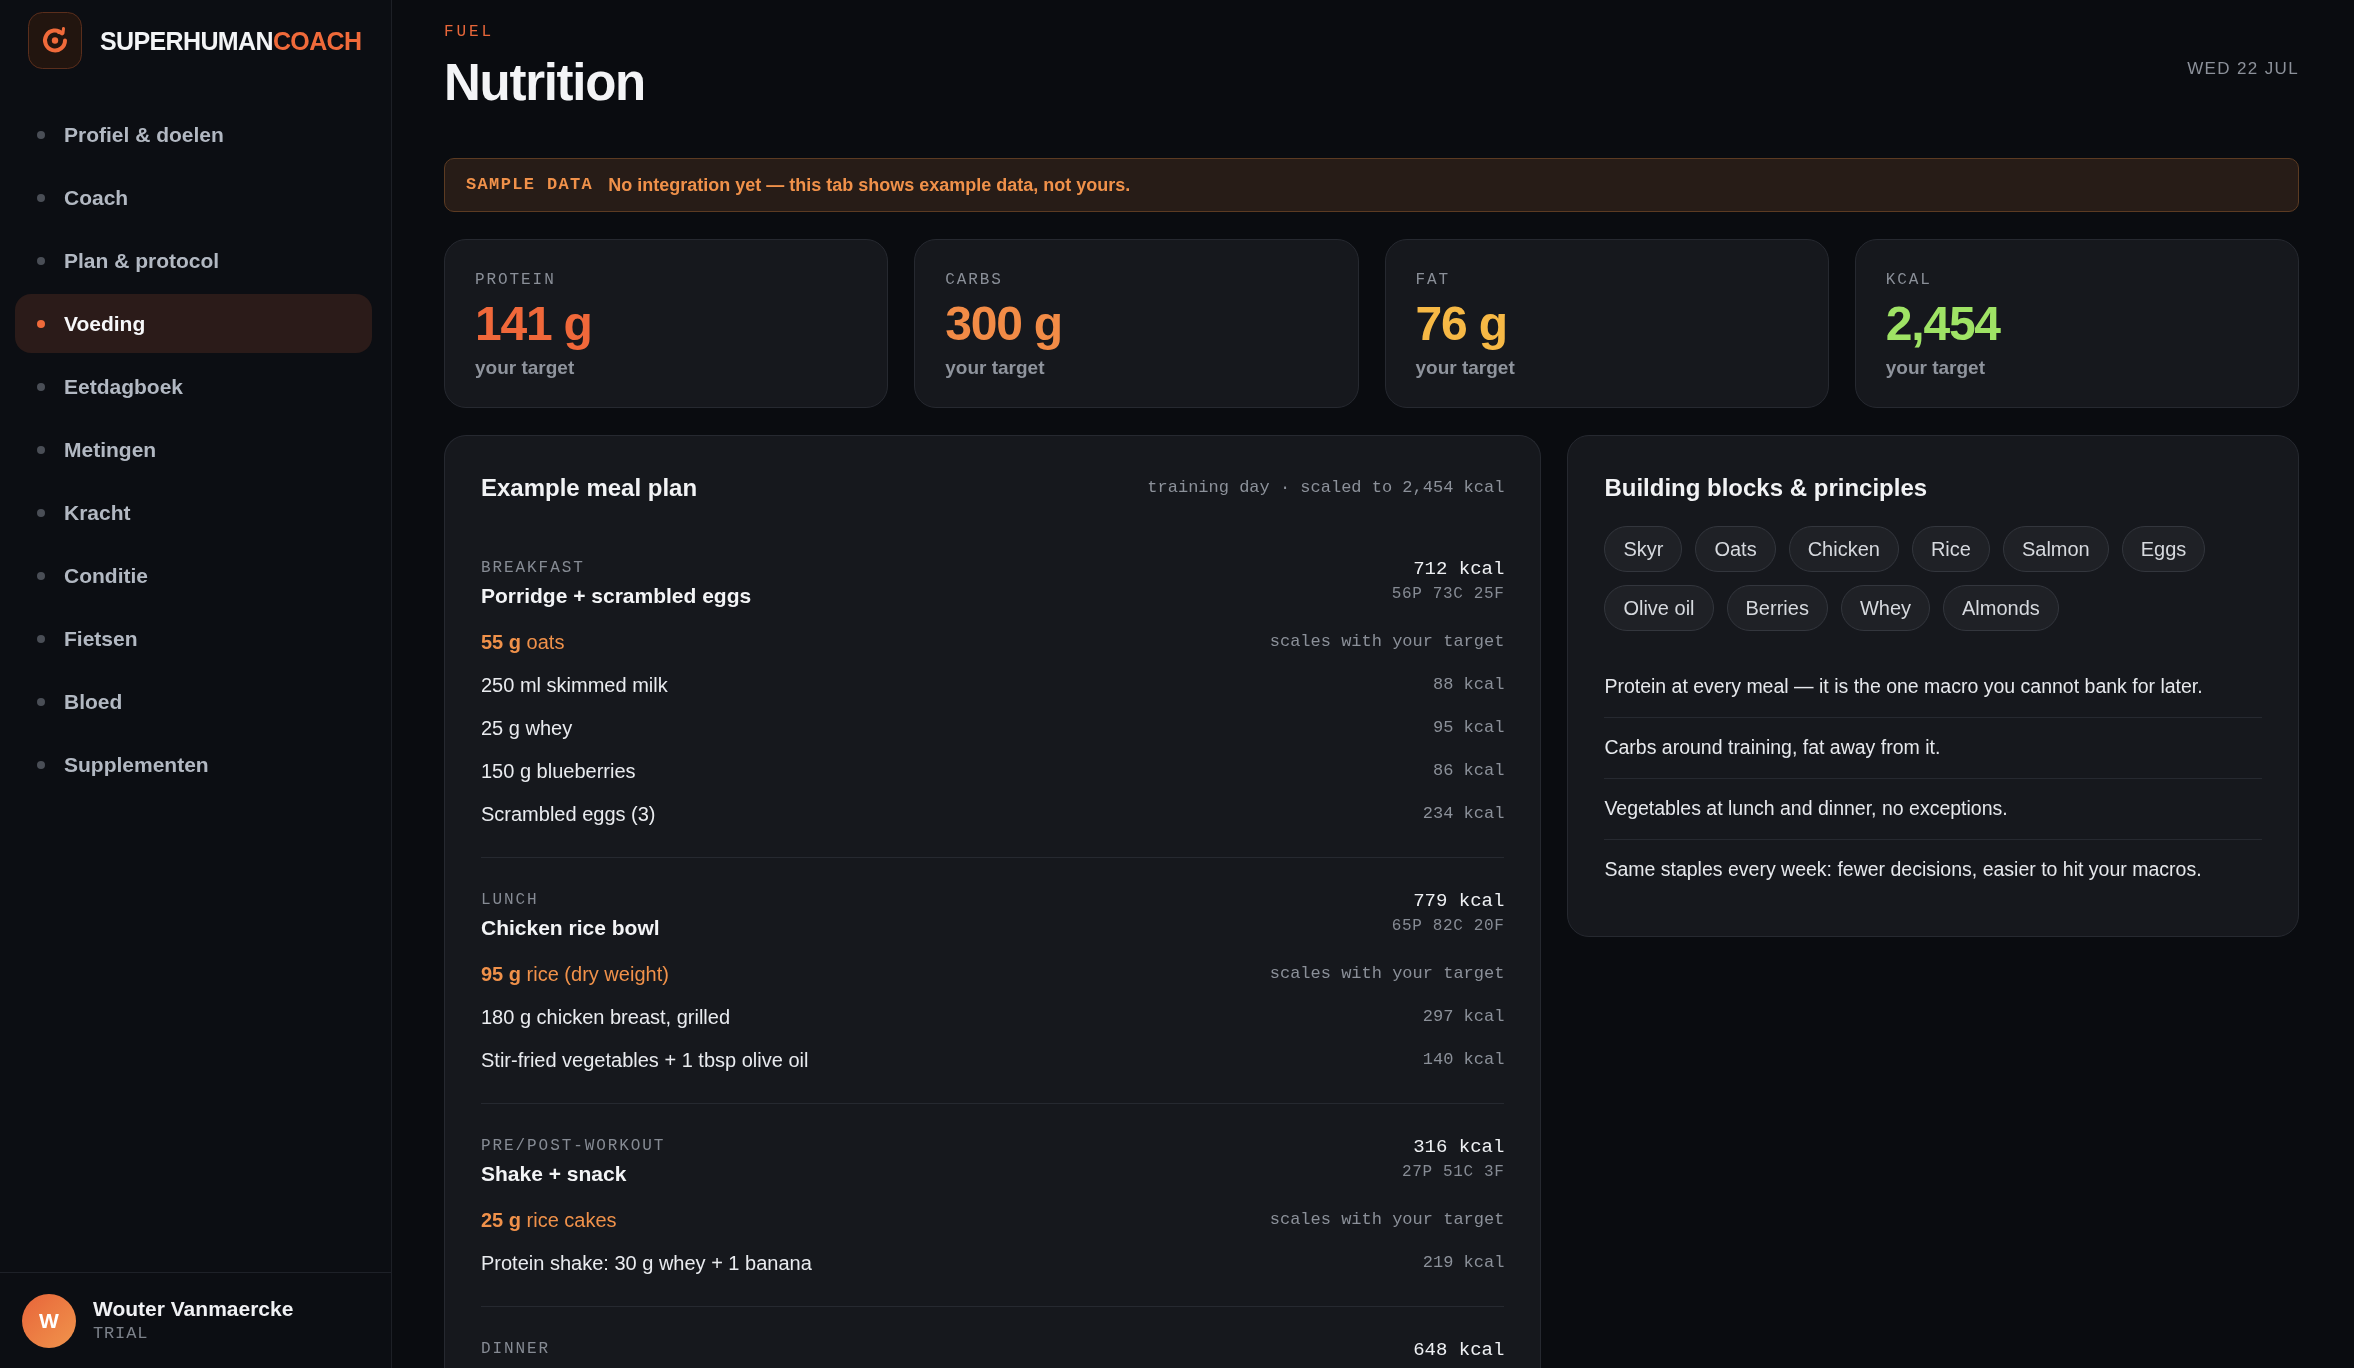 Image resolution: width=2354 pixels, height=1368 pixels. What do you see at coordinates (1942, 324) in the screenshot?
I see `stat-value: 2,454` at bounding box center [1942, 324].